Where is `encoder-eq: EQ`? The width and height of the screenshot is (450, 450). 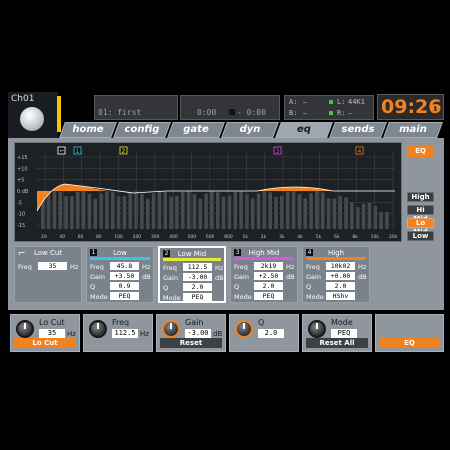
encoder-eq: EQ is located at coordinates (409, 333).